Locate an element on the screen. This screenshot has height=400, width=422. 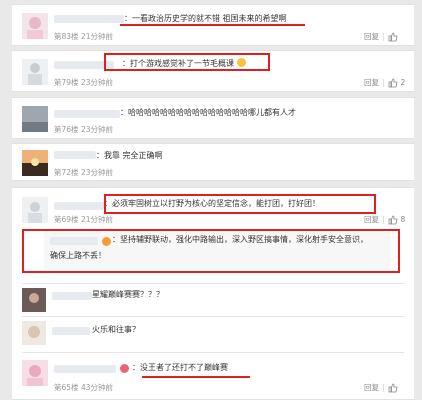
comment-meta: 第83楼 21分钟前 is located at coordinates (83, 36).